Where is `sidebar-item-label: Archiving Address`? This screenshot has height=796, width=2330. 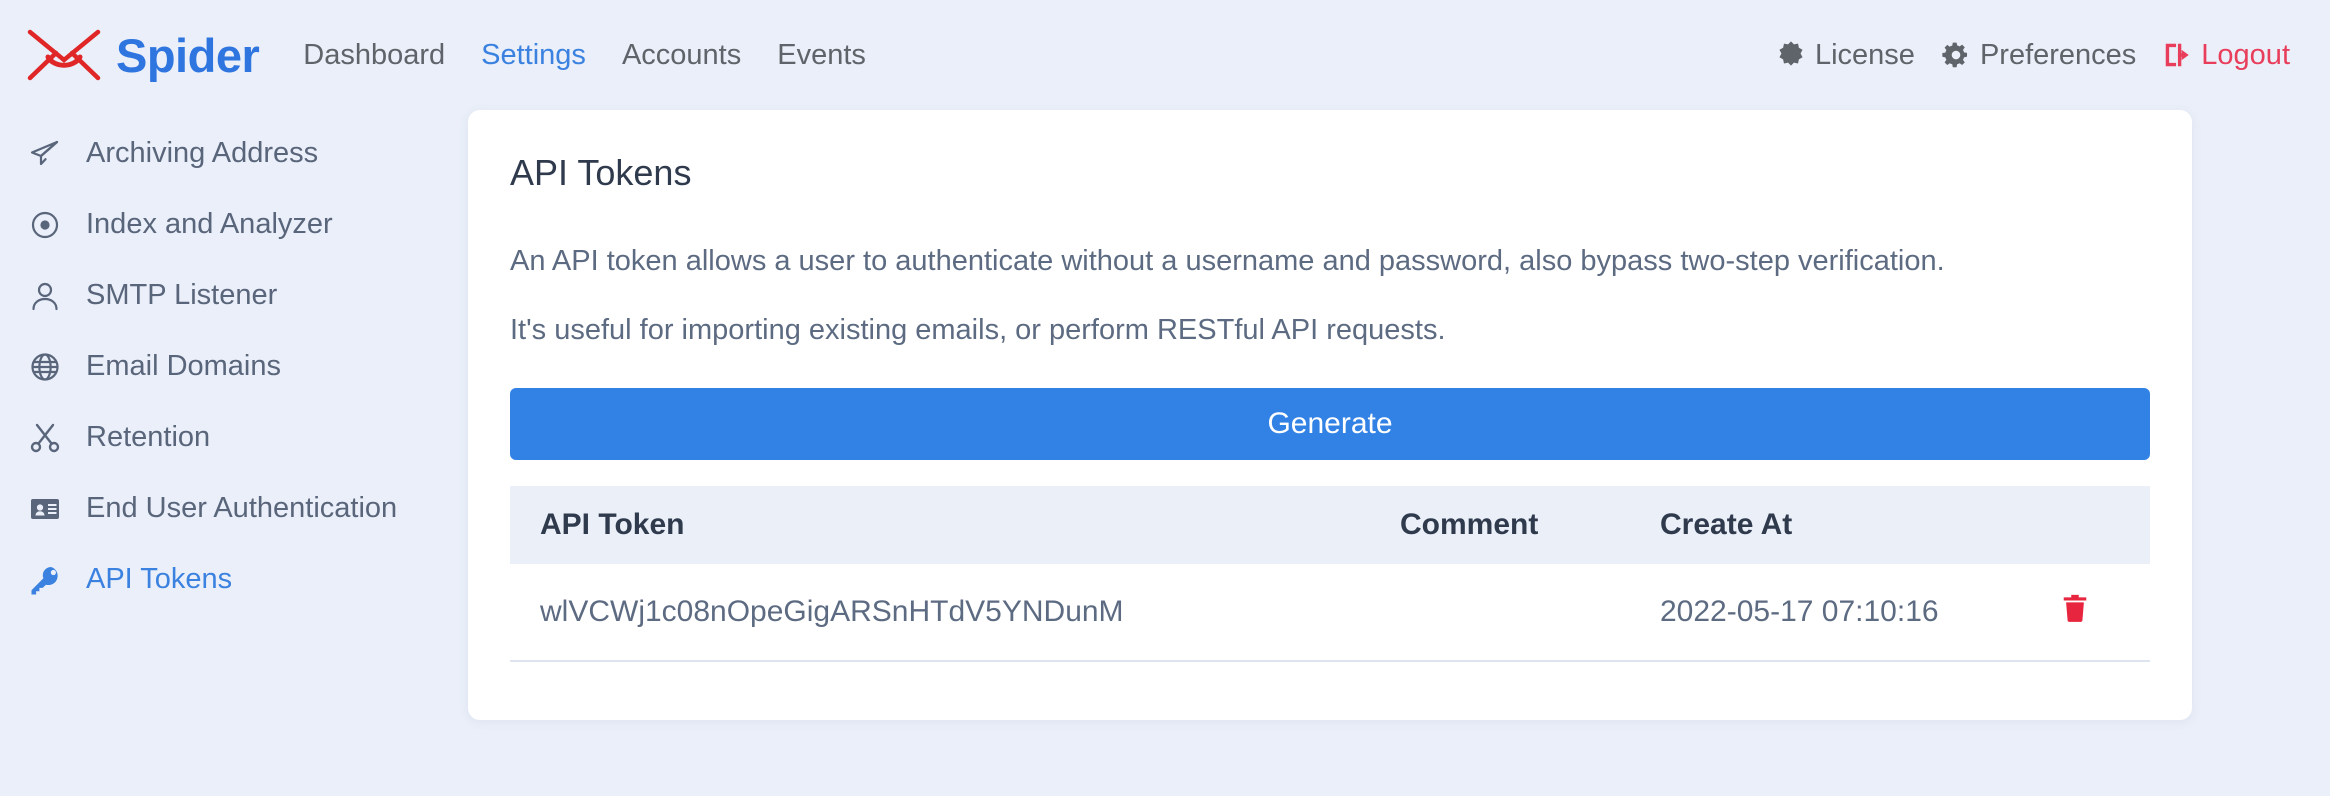
sidebar-item-label: Archiving Address is located at coordinates (202, 153).